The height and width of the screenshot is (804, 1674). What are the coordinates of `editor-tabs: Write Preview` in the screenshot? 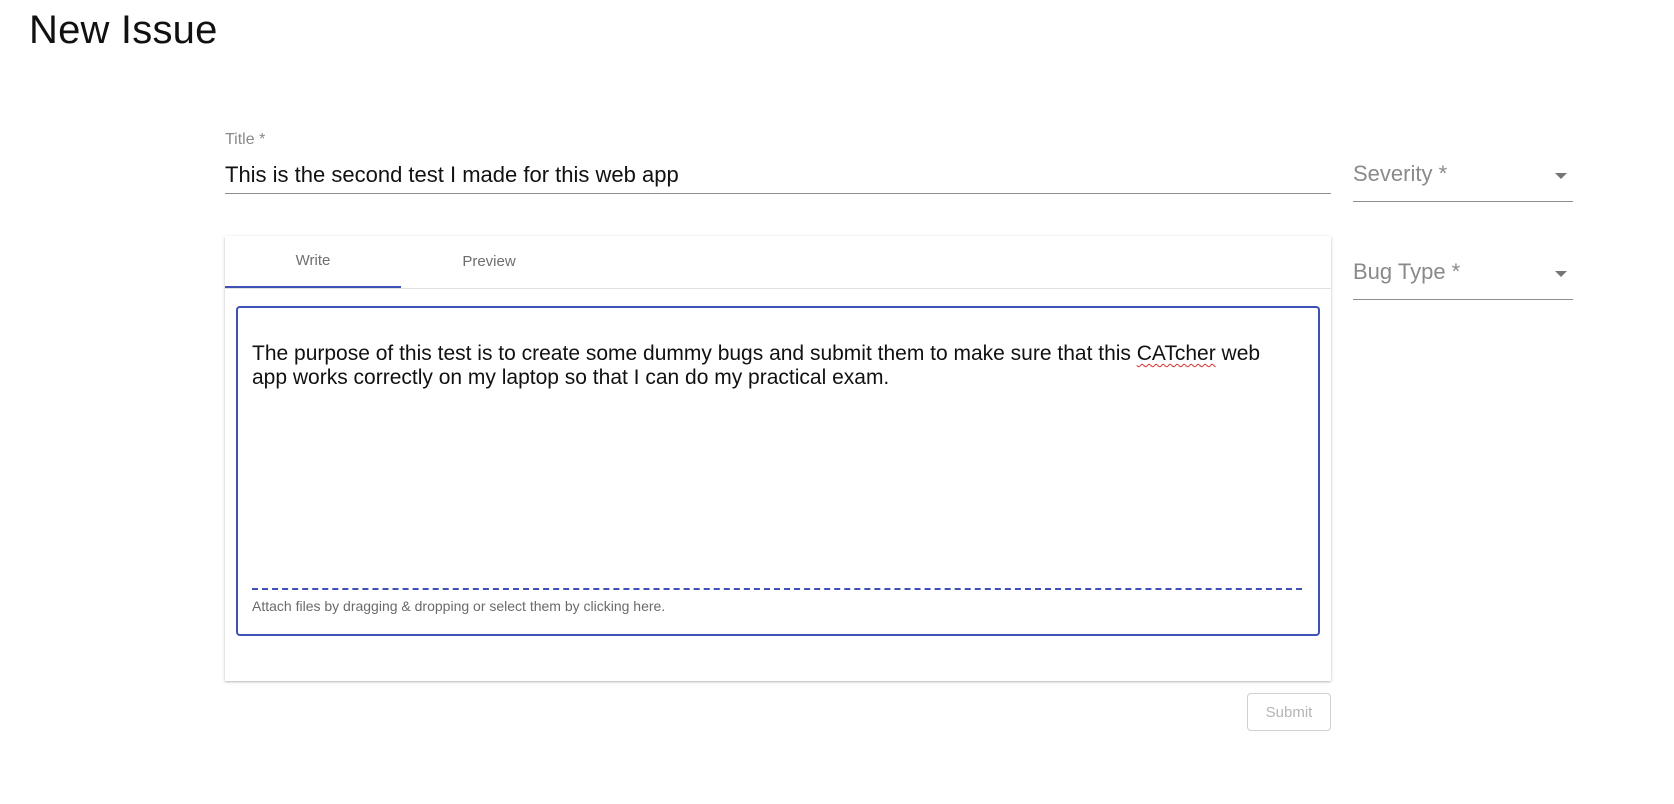 It's located at (778, 262).